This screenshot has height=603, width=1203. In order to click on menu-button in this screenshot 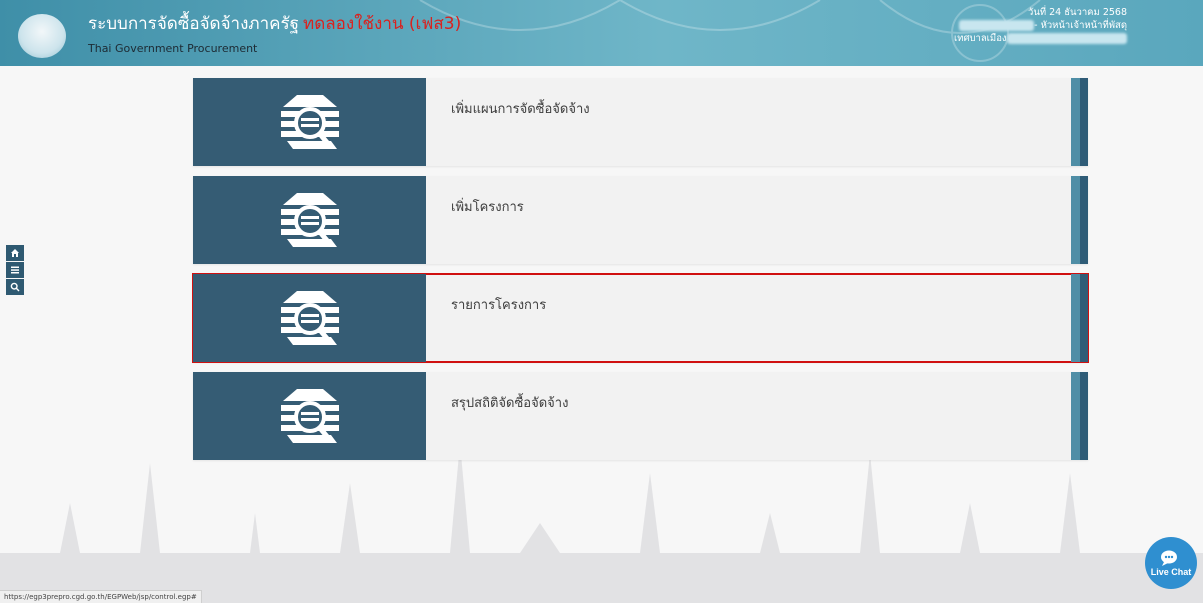, I will do `click(15, 270)`.